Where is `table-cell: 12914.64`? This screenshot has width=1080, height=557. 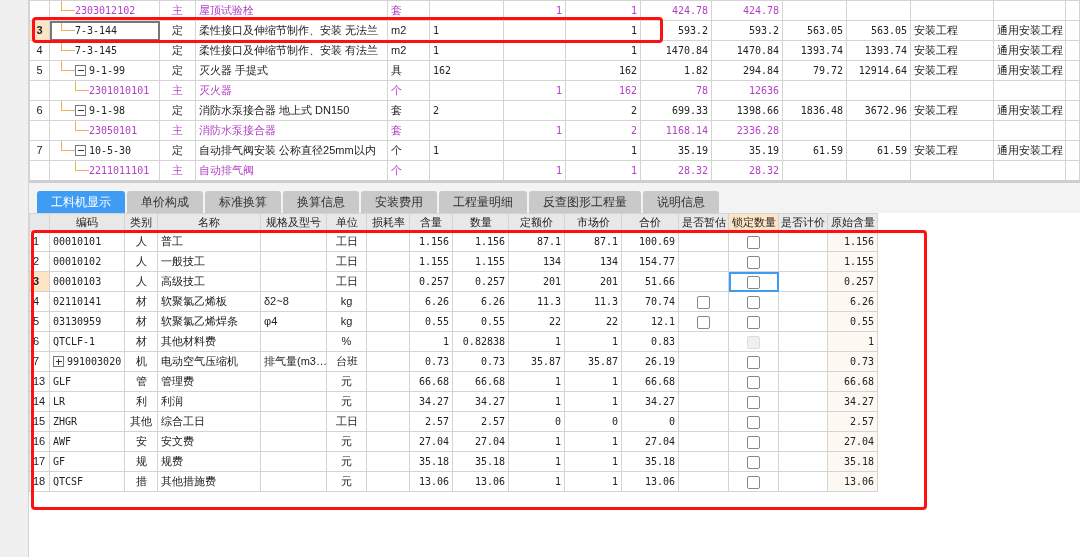
table-cell: 12914.64 is located at coordinates (878, 70).